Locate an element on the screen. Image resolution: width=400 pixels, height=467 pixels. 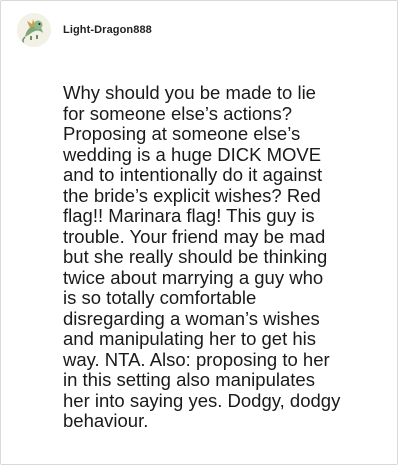
dragon-avatar-icon is located at coordinates (34, 30).